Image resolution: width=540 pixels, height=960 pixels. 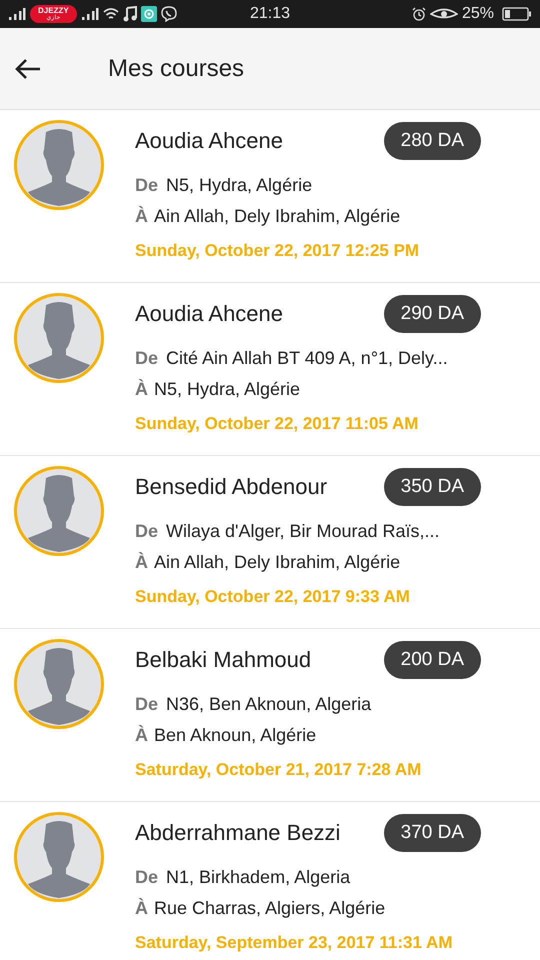 I want to click on ride-date: Sunday, October 22, 2017 11:05 AM, so click(x=277, y=424).